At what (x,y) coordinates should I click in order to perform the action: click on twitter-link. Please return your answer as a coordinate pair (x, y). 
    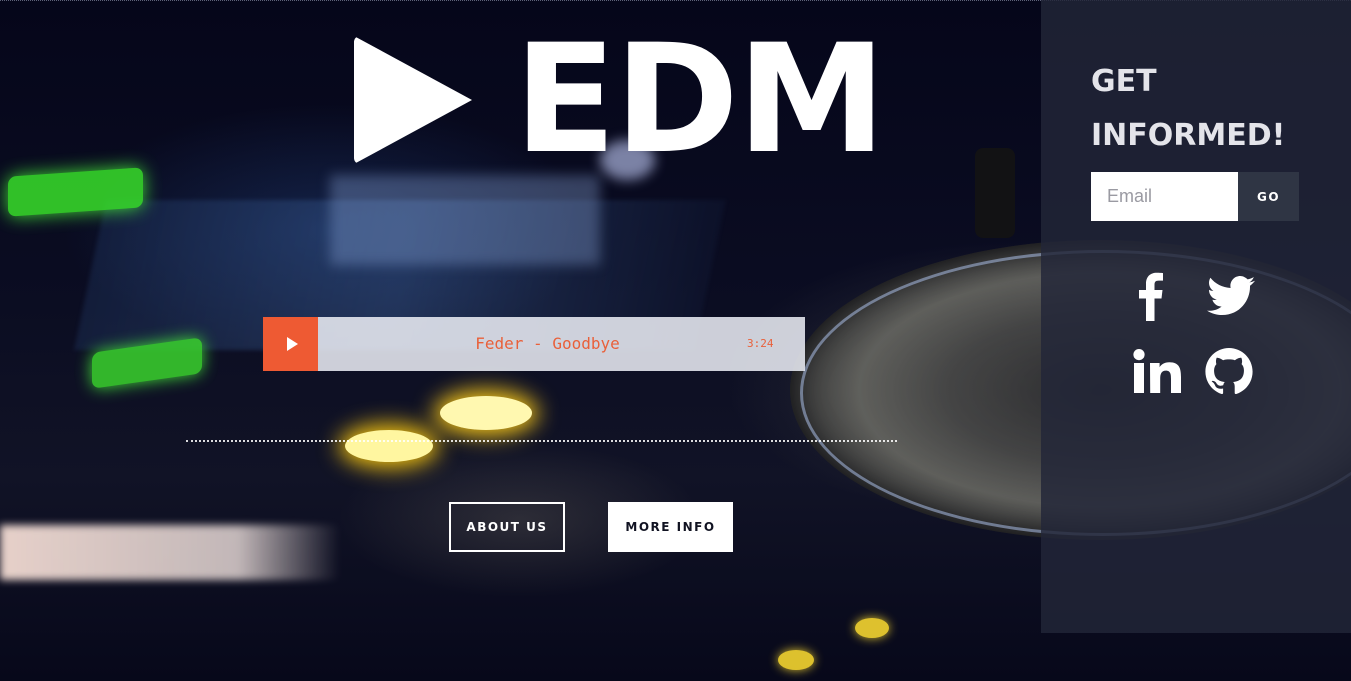
    Looking at the image, I should click on (1231, 296).